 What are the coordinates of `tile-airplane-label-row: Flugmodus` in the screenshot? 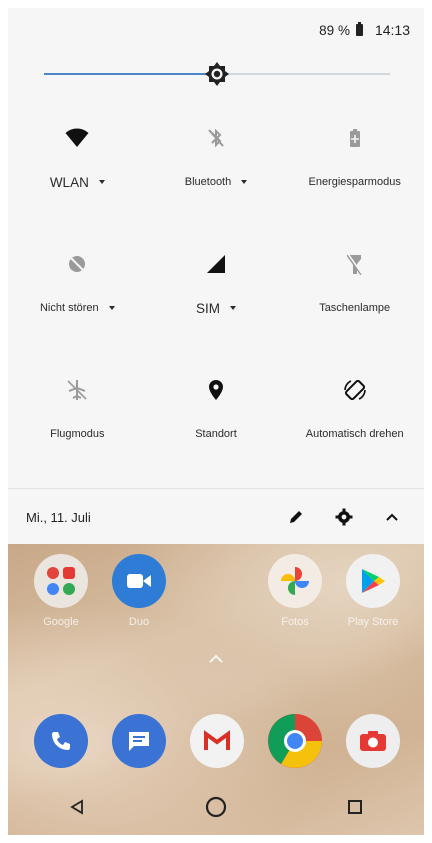 It's located at (77, 434).